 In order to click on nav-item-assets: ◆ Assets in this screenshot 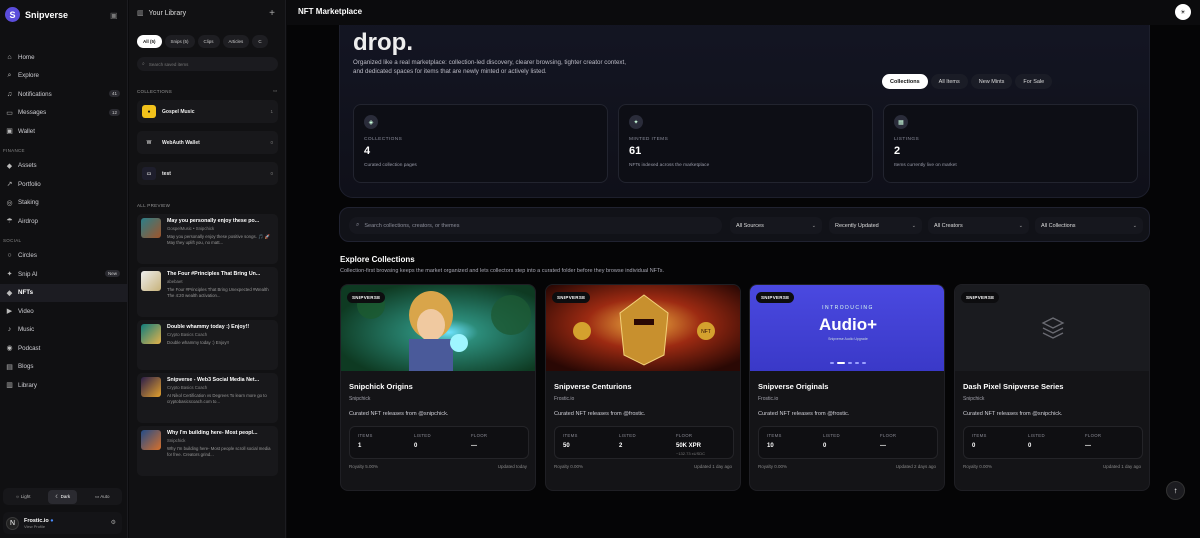, I will do `click(64, 166)`.